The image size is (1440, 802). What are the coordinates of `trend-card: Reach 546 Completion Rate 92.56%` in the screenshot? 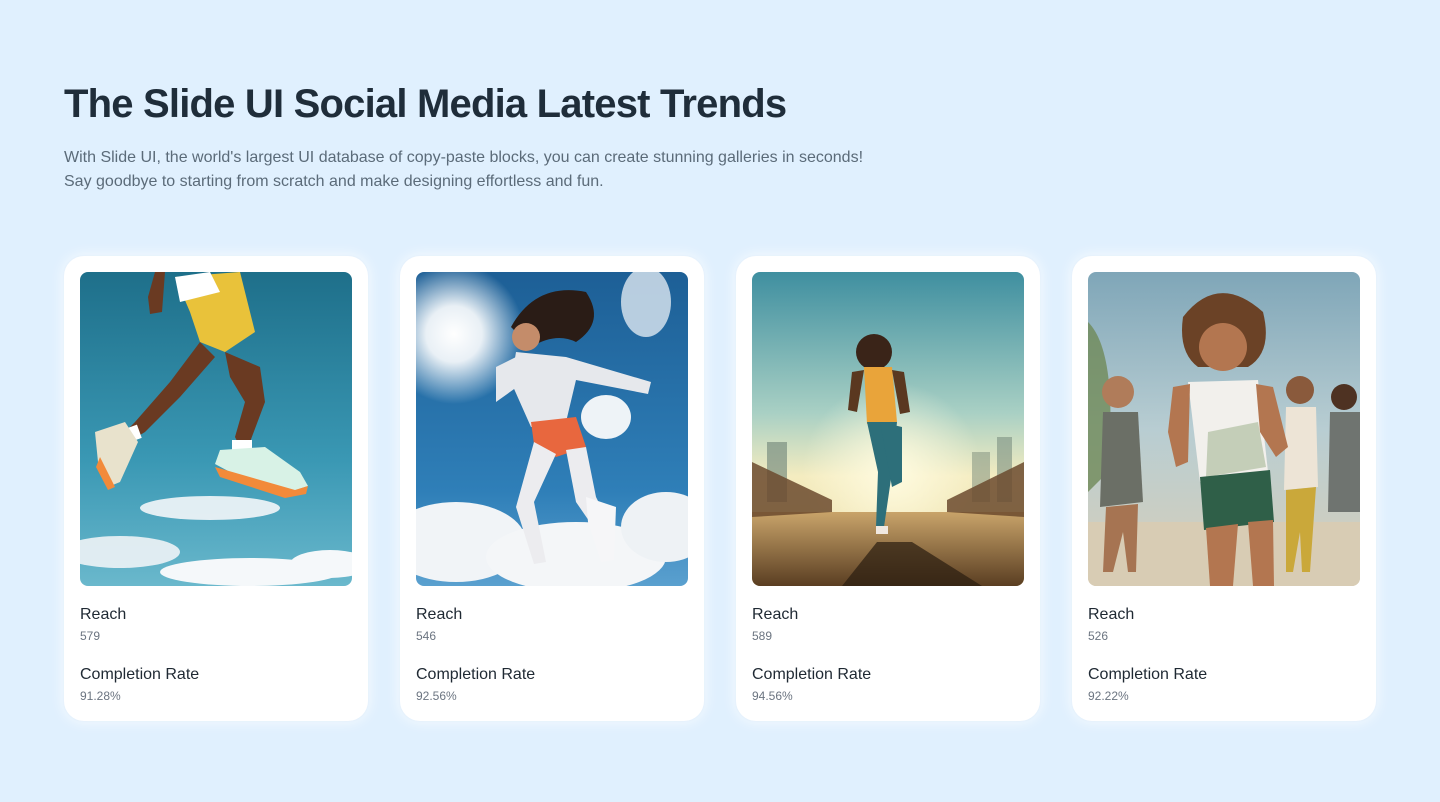 It's located at (552, 488).